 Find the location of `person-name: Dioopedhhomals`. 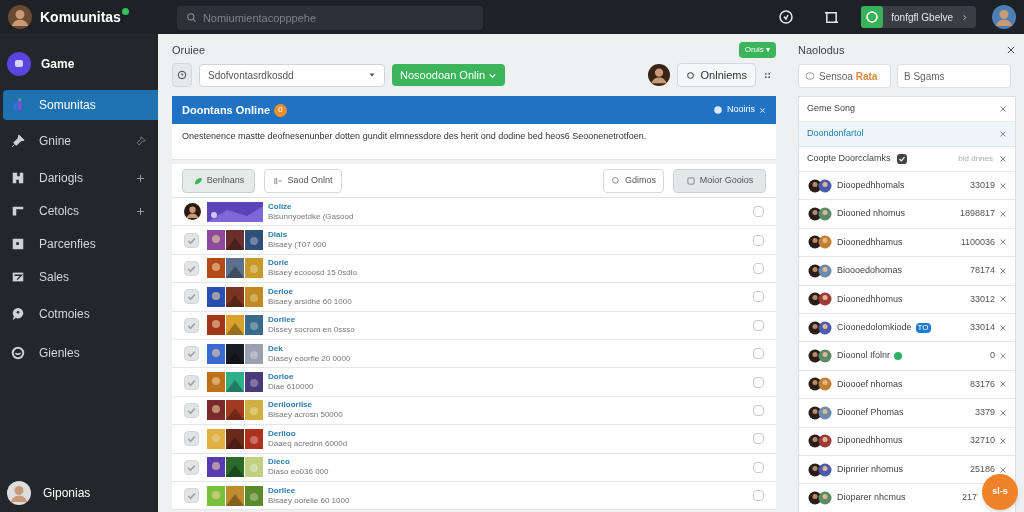

person-name: Dioopedhhomals is located at coordinates (871, 185).